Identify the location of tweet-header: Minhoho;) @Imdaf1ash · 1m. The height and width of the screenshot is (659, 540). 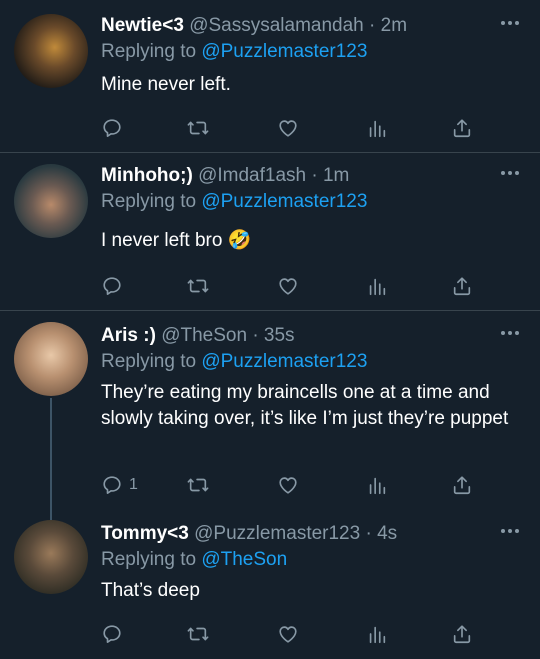
(225, 176).